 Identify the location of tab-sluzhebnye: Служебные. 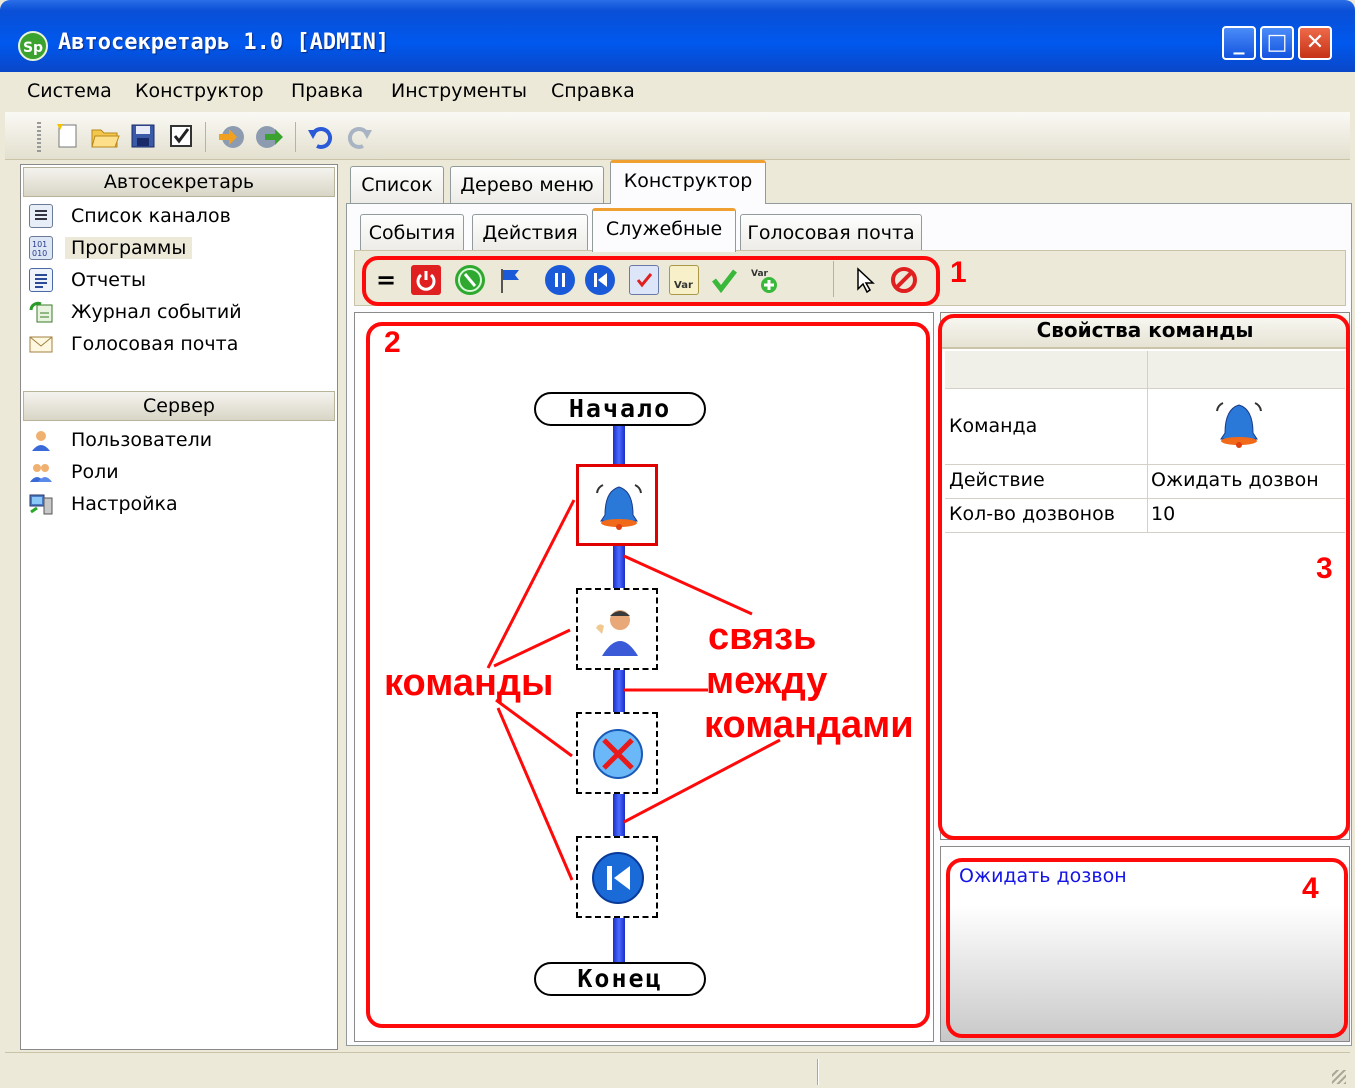
(664, 230).